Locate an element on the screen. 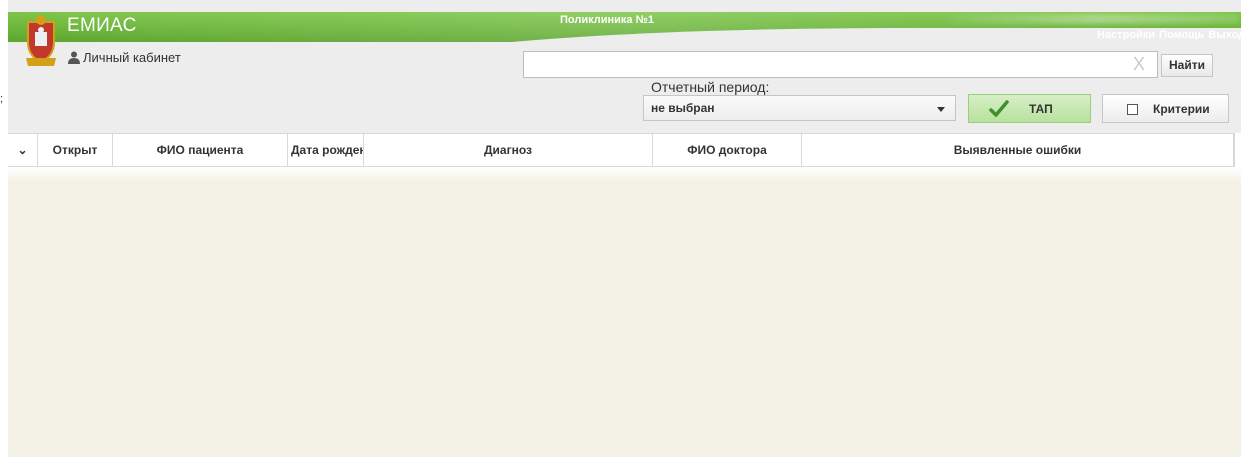 This screenshot has width=1241, height=457. find-button: Найти is located at coordinates (1187, 65).